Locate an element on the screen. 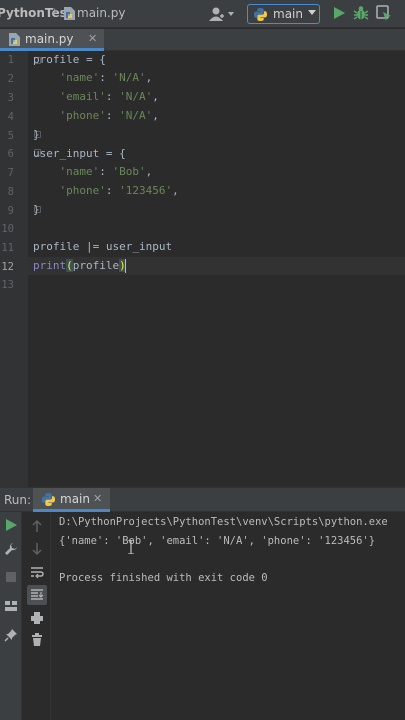  scroll-to-end-toggle is located at coordinates (37, 595).